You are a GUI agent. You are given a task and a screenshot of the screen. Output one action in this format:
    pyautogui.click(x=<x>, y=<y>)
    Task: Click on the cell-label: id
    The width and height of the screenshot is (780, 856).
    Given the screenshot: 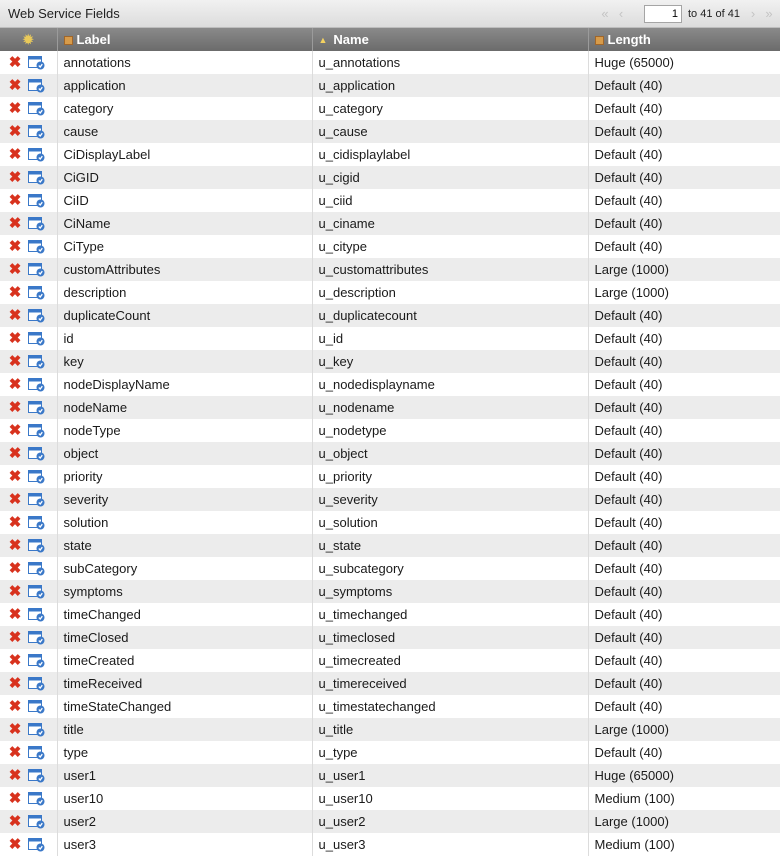 What is the action you would take?
    pyautogui.click(x=185, y=338)
    